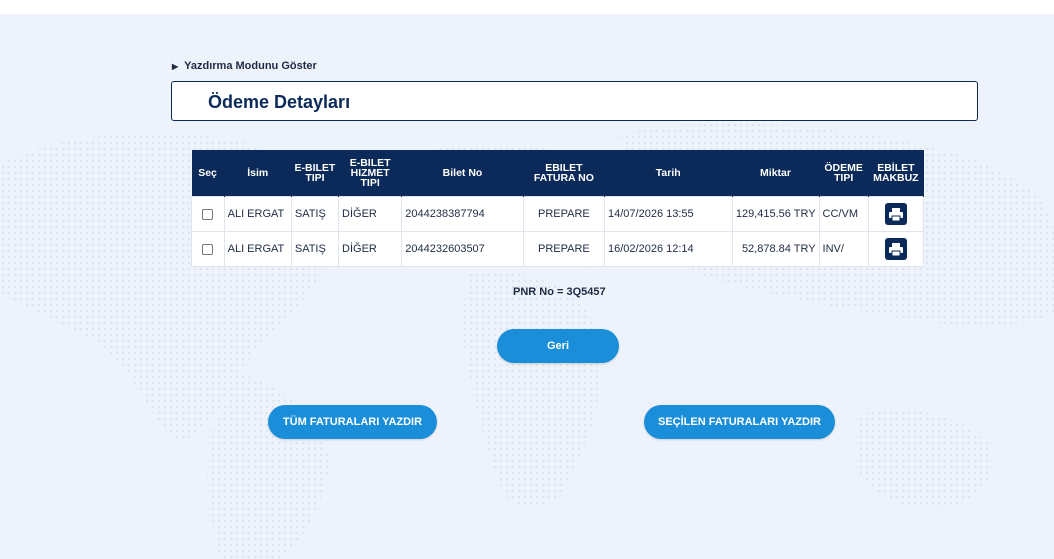 The height and width of the screenshot is (559, 1054). Describe the element at coordinates (775, 249) in the screenshot. I see `cell-miktar: 52,878.84 TRY` at that location.